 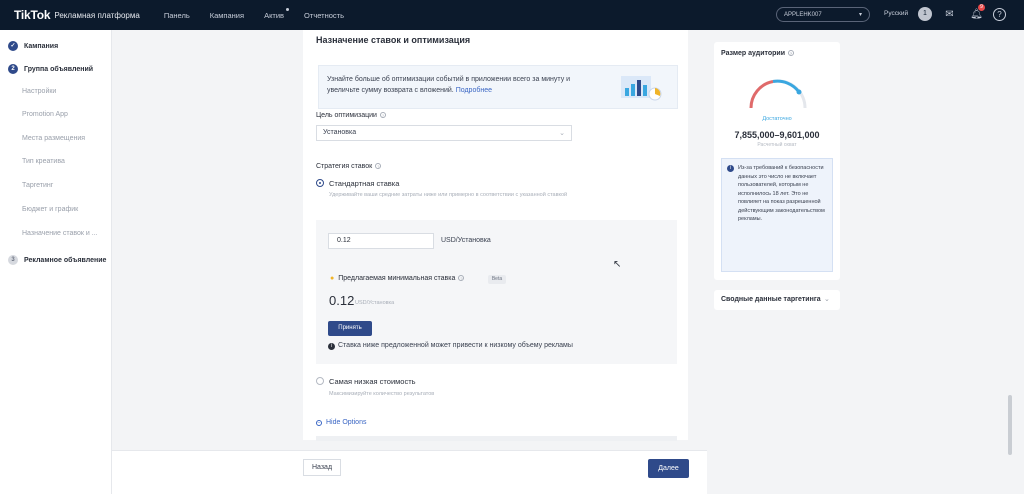 What do you see at coordinates (860, 15) in the screenshot?
I see `chevron-down-icon: ▾` at bounding box center [860, 15].